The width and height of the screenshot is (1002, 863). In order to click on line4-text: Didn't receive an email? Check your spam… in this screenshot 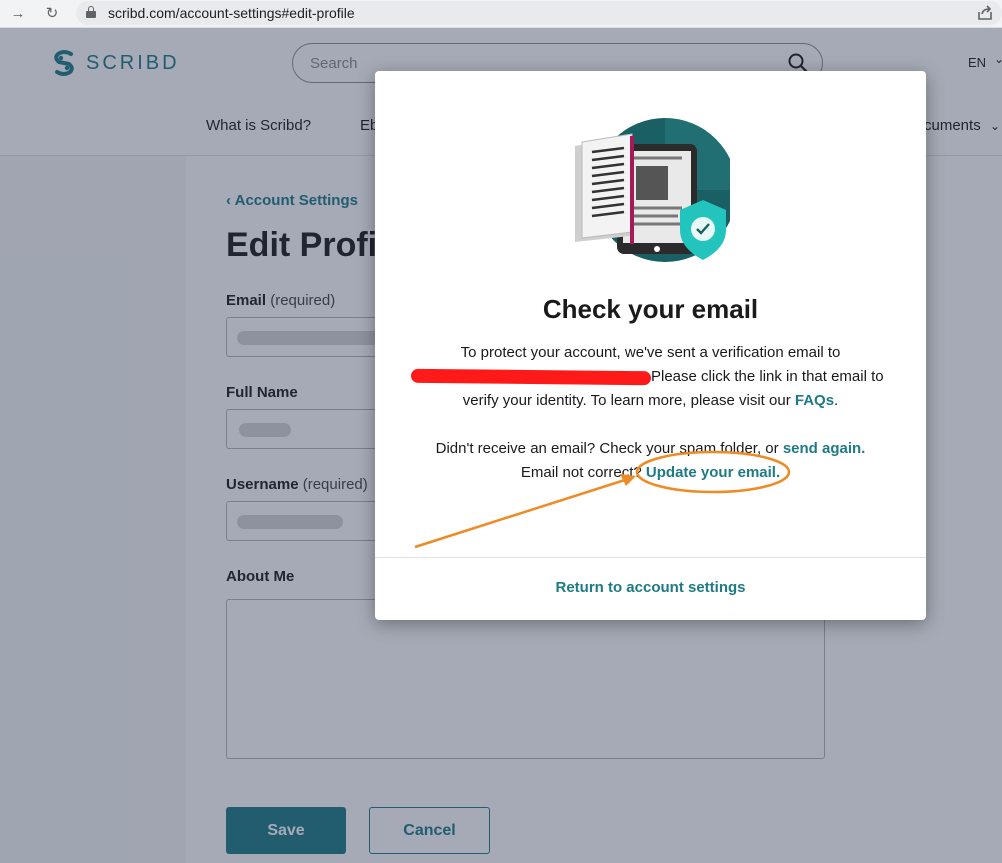, I will do `click(609, 448)`.